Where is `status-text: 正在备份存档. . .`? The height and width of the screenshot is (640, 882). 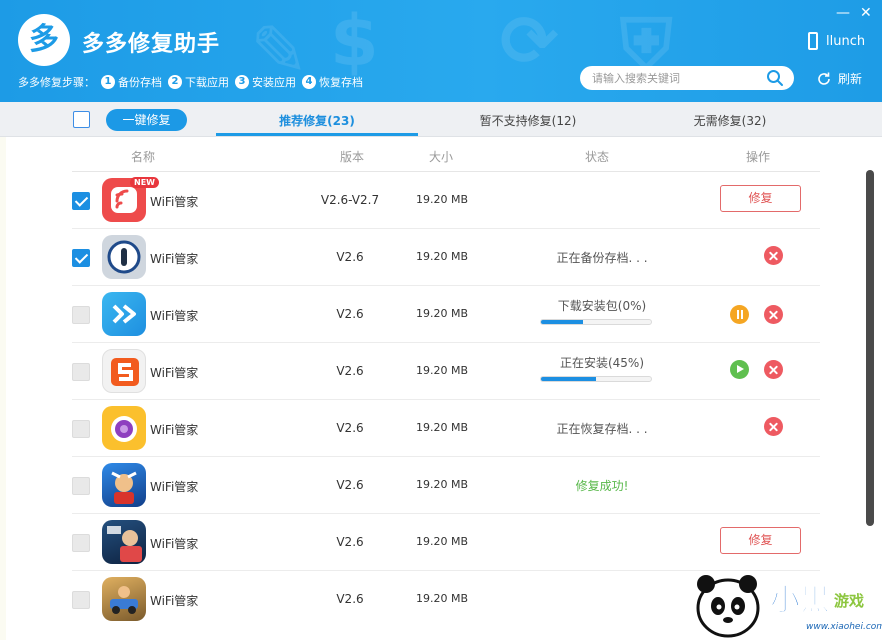
status-text: 正在备份存档. . . is located at coordinates (602, 258).